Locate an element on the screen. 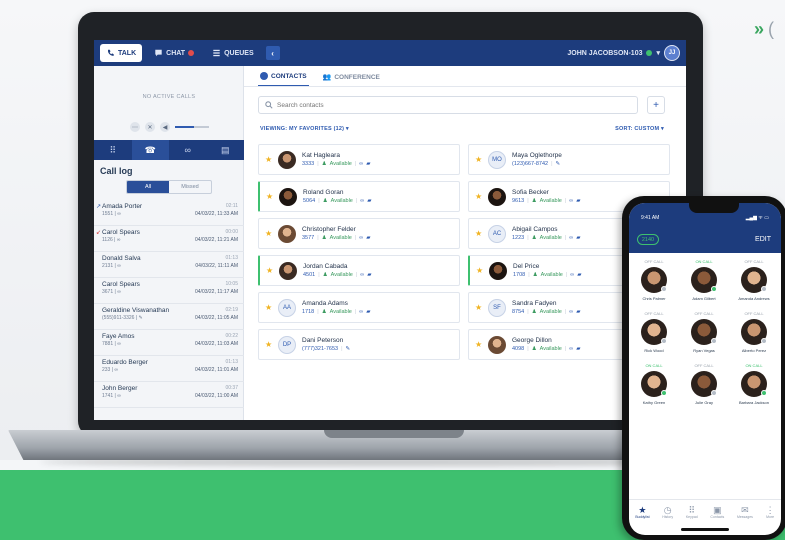  contact-card: ★ MO Maya Oglethorpe (123)667-8742 | ✎ is located at coordinates (569, 159).